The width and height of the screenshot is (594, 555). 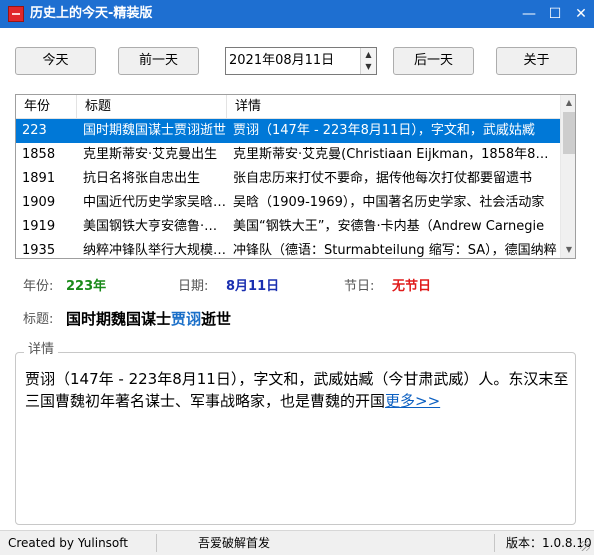 I want to click on row-title: 克里斯蒂安·艾克曼出生, so click(x=150, y=154).